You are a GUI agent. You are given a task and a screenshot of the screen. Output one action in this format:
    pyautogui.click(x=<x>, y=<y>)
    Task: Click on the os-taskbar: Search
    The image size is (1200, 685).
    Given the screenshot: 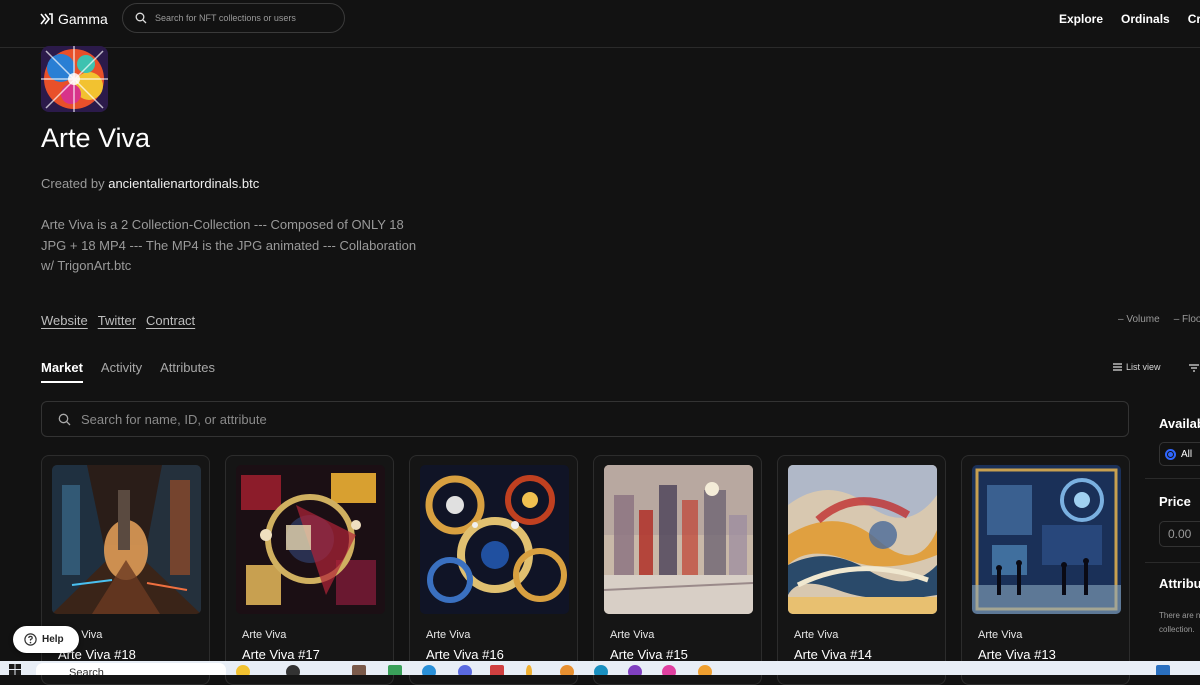 What is the action you would take?
    pyautogui.click(x=600, y=668)
    